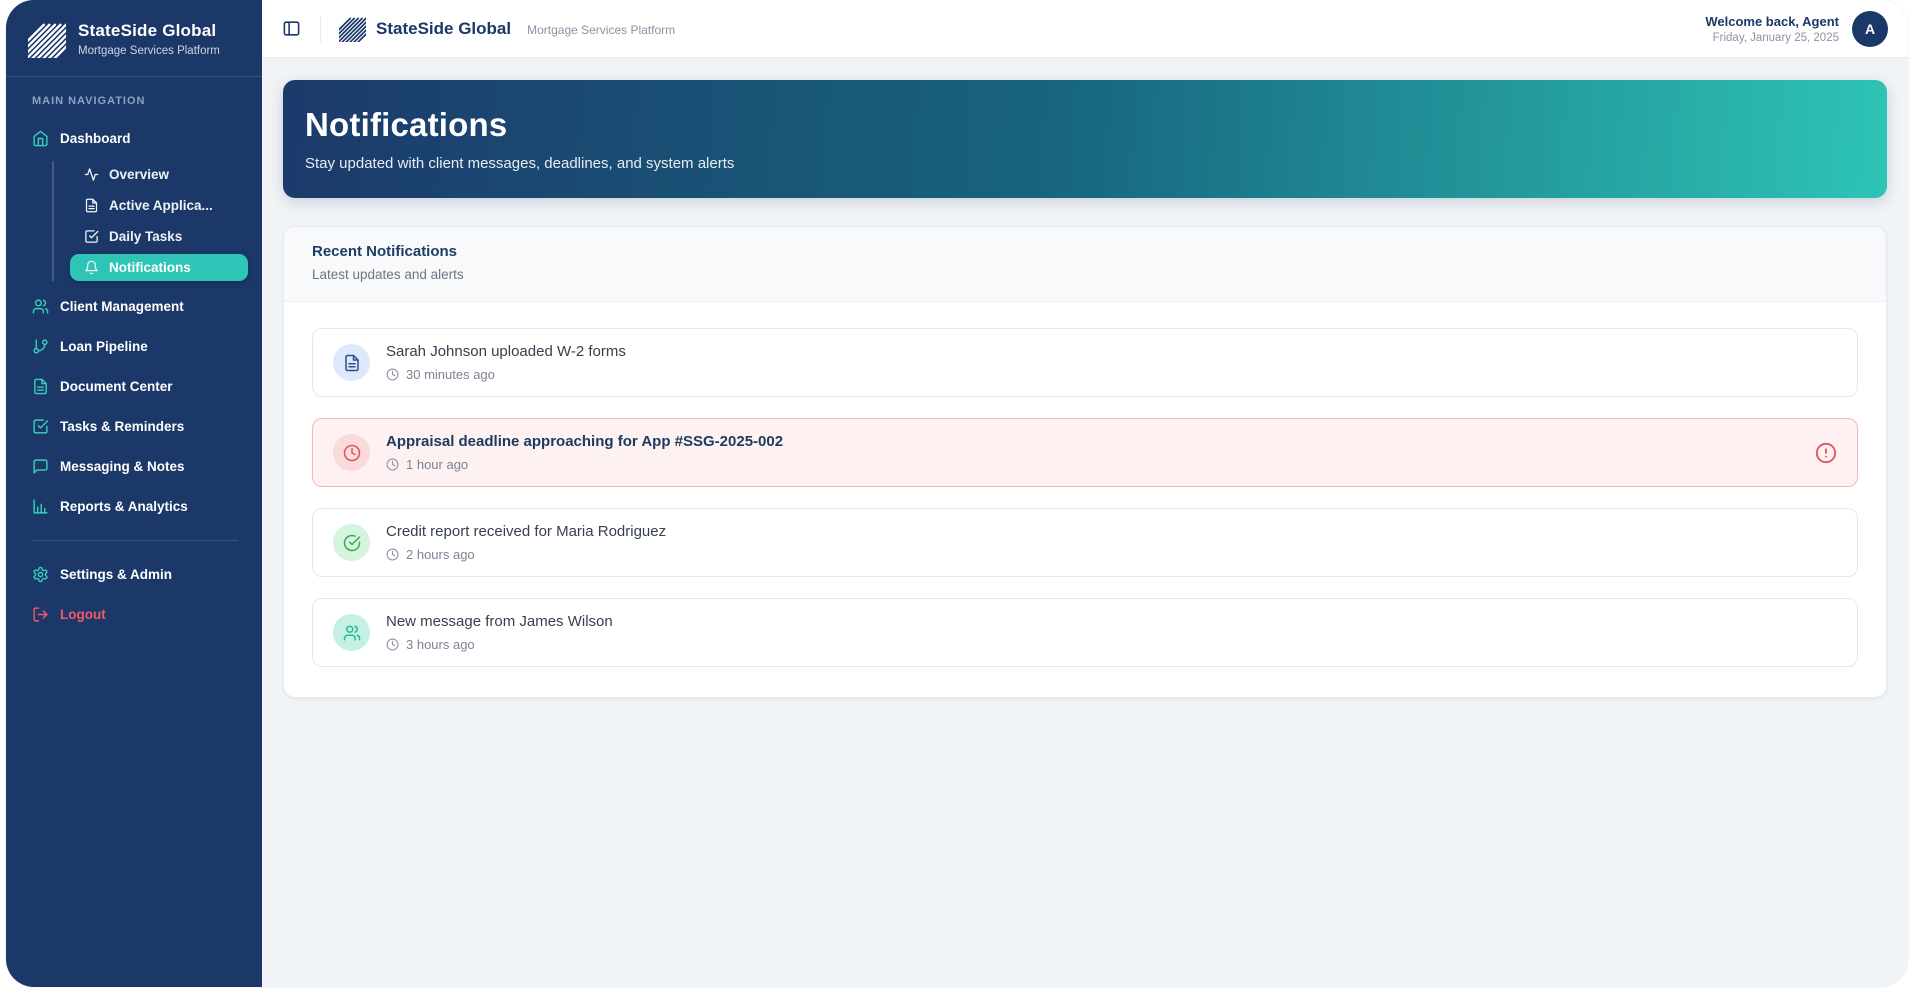 This screenshot has height=997, width=1920. I want to click on alert-badge, so click(1826, 453).